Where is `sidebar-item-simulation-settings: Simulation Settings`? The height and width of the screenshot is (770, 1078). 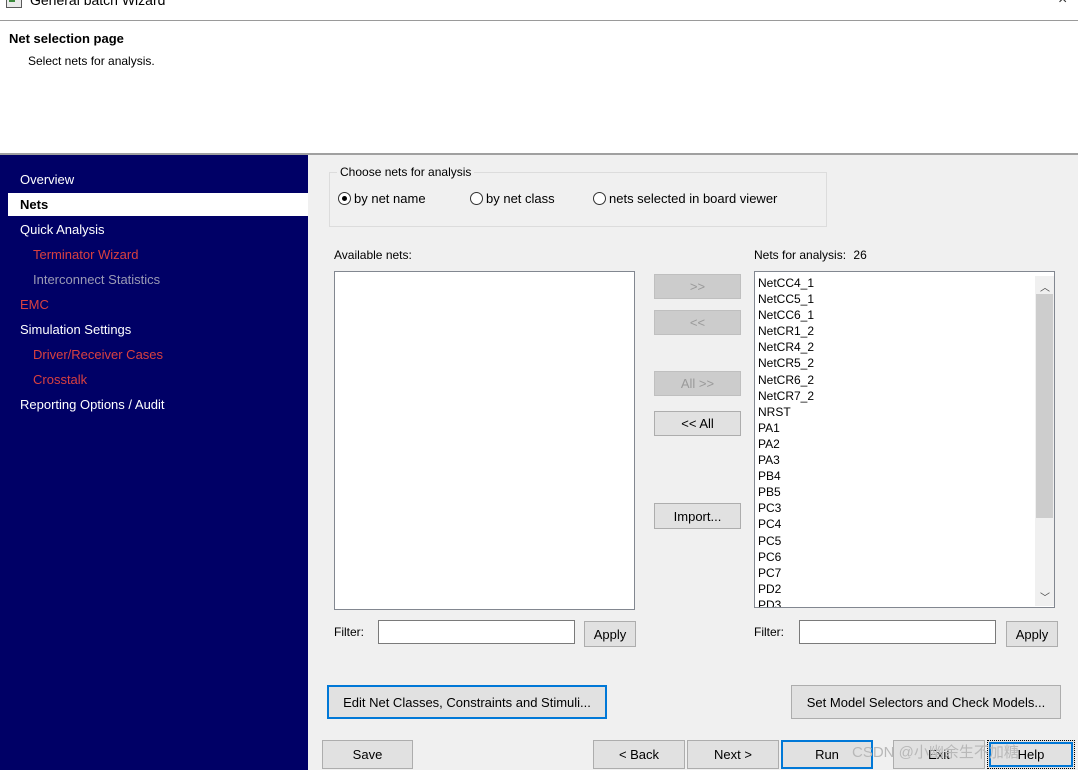
sidebar-item-simulation-settings: Simulation Settings is located at coordinates (75, 329).